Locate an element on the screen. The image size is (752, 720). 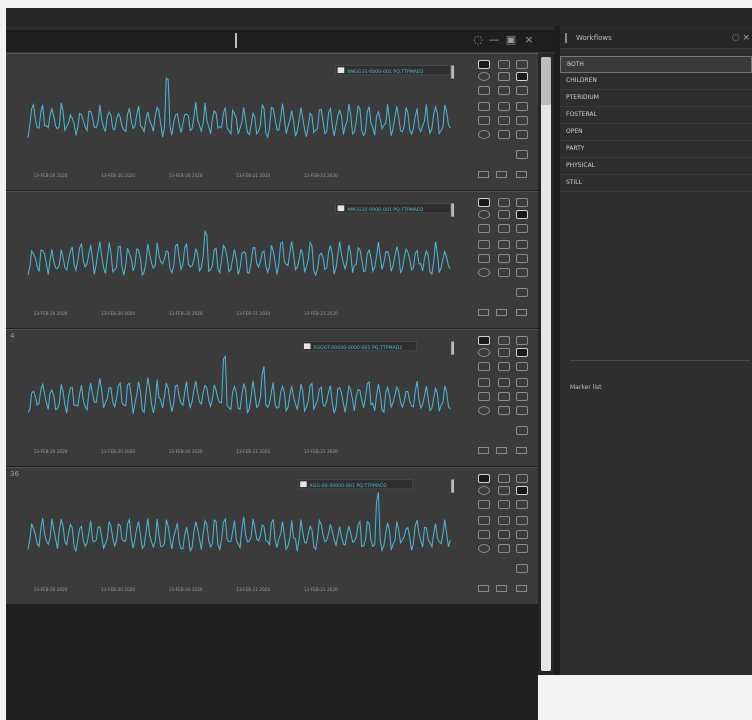
workflow-item: PHYSICAL is located at coordinates (656, 166).